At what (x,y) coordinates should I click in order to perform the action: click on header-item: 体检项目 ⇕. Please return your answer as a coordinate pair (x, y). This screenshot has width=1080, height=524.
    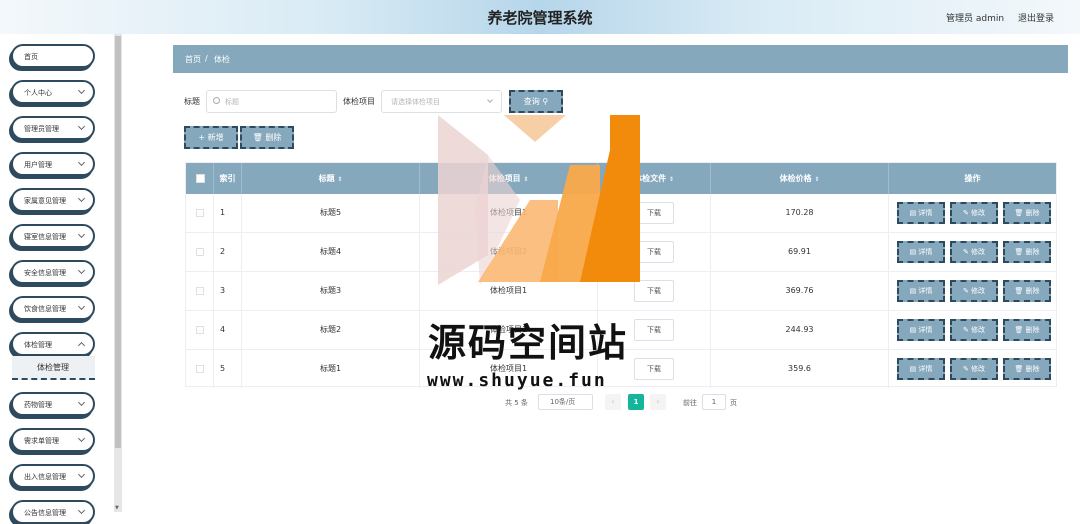
    Looking at the image, I should click on (509, 178).